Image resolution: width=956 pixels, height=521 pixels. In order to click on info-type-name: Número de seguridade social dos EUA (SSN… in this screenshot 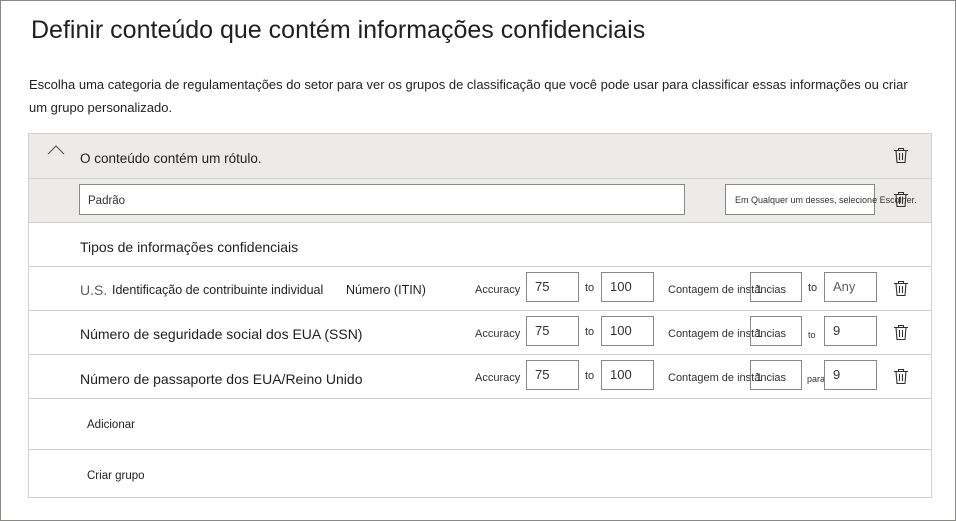, I will do `click(221, 334)`.